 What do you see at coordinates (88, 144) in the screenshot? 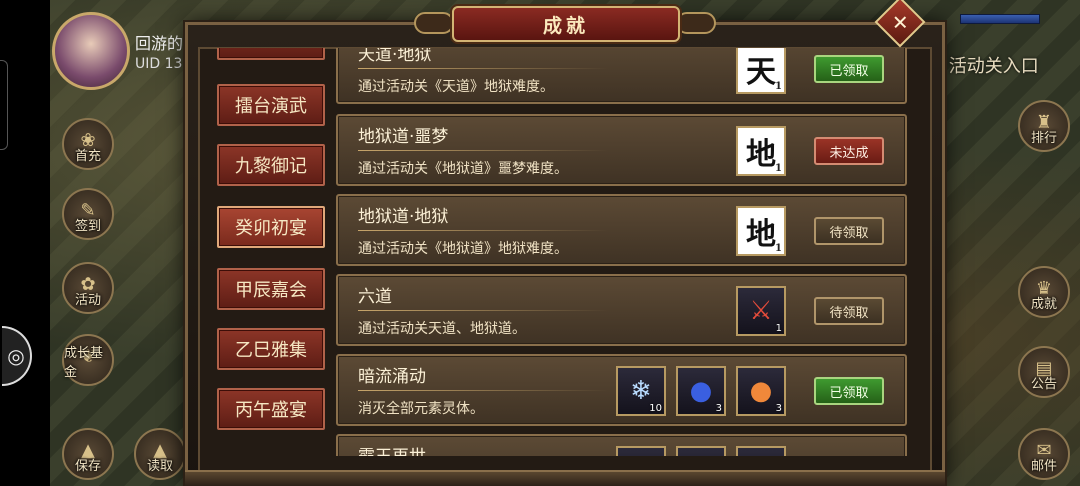
I see `first-recharge-button: ❀ 首充` at bounding box center [88, 144].